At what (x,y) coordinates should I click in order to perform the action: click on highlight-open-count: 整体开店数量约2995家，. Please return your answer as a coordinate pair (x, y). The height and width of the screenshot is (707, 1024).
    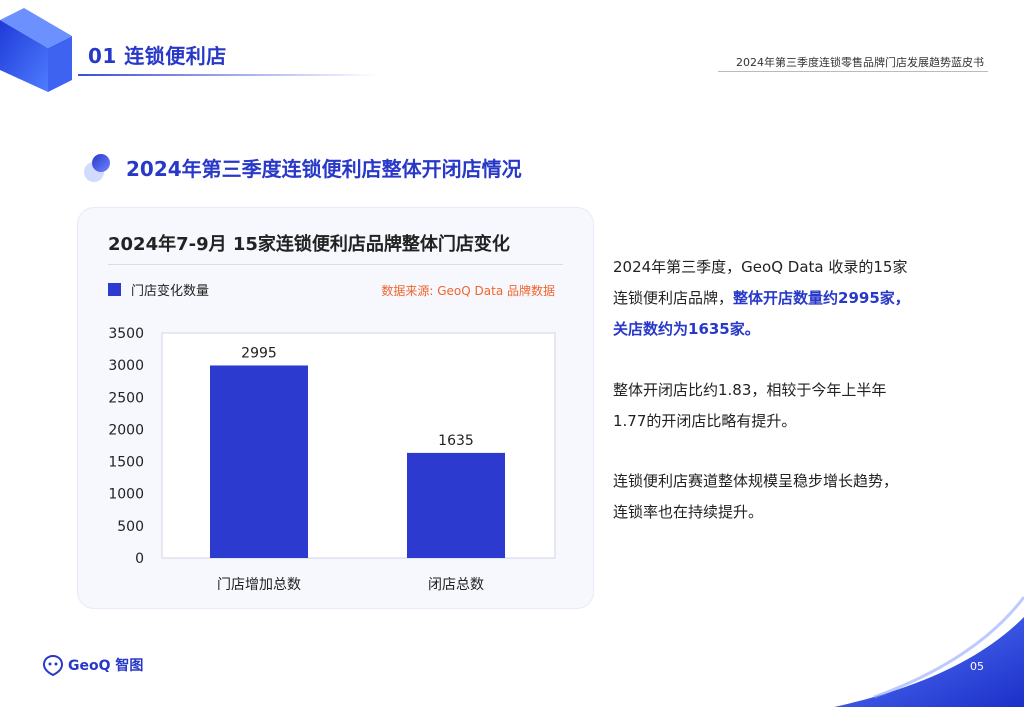
    Looking at the image, I should click on (821, 298).